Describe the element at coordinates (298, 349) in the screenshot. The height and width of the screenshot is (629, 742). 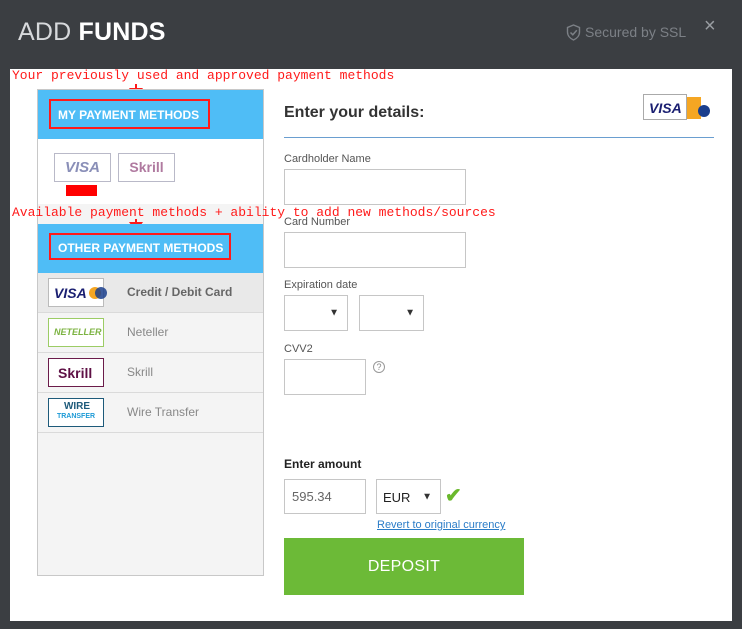
I see `cvv-label: CVV2` at that location.